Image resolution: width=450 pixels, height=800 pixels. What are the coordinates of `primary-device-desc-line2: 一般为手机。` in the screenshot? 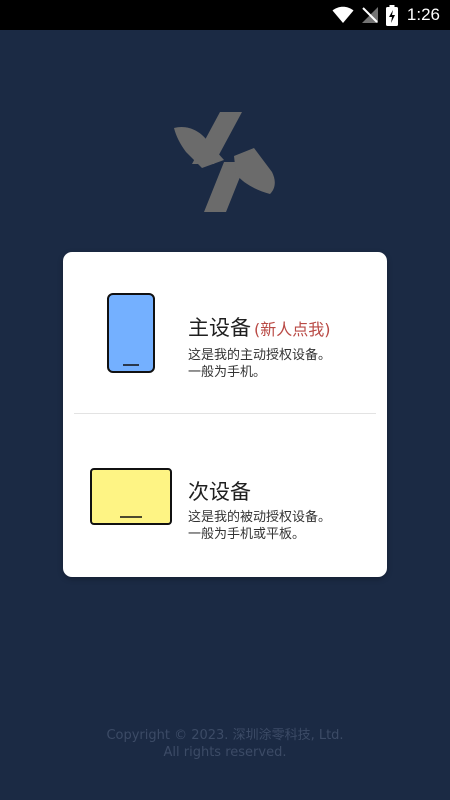 It's located at (227, 372).